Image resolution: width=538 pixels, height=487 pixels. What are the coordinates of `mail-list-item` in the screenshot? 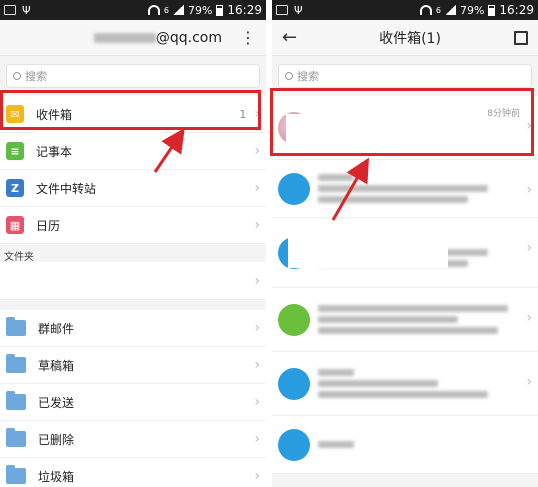 It's located at (405, 445).